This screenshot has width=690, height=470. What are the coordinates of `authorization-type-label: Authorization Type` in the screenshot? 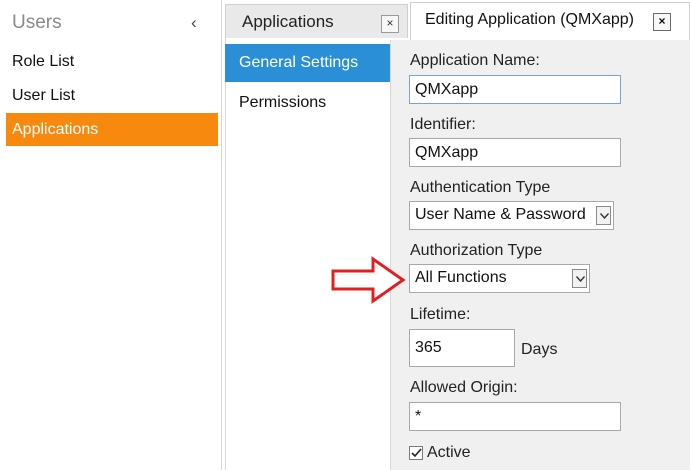 It's located at (476, 250).